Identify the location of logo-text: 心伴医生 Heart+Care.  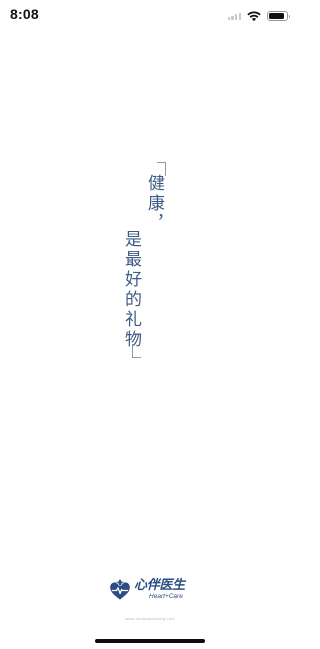
(159, 590).